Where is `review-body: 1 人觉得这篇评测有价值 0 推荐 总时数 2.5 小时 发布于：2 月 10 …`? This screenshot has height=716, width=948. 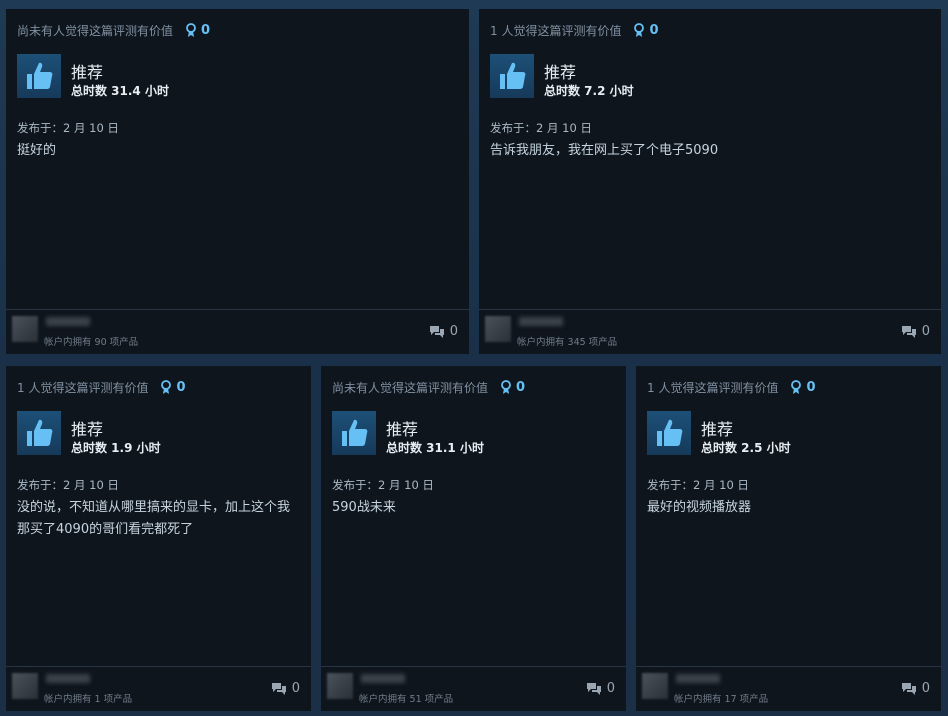
review-body: 1 人觉得这篇评测有价值 0 推荐 总时数 2.5 小时 发布于：2 月 10 … is located at coordinates (788, 516).